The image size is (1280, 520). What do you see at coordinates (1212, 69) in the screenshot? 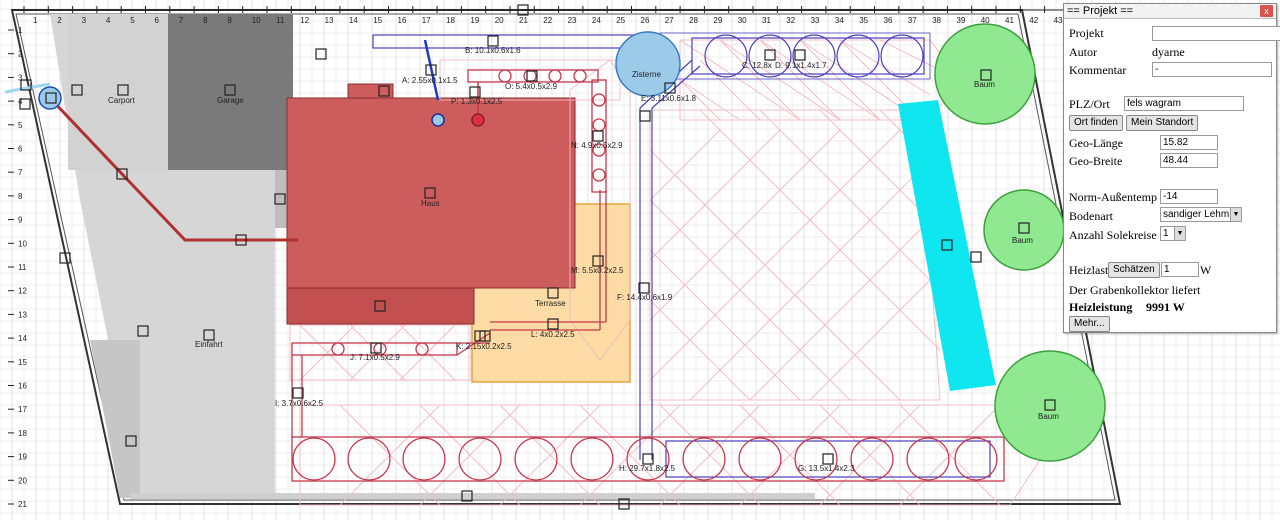
I see `kommentar-input` at bounding box center [1212, 69].